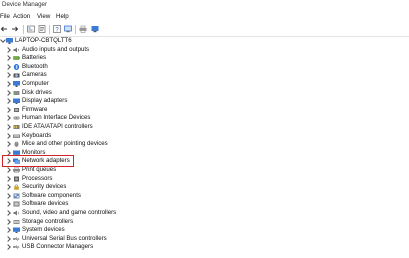 The height and width of the screenshot is (258, 409). What do you see at coordinates (34, 75) in the screenshot?
I see `tree-item-label: Cameras` at bounding box center [34, 75].